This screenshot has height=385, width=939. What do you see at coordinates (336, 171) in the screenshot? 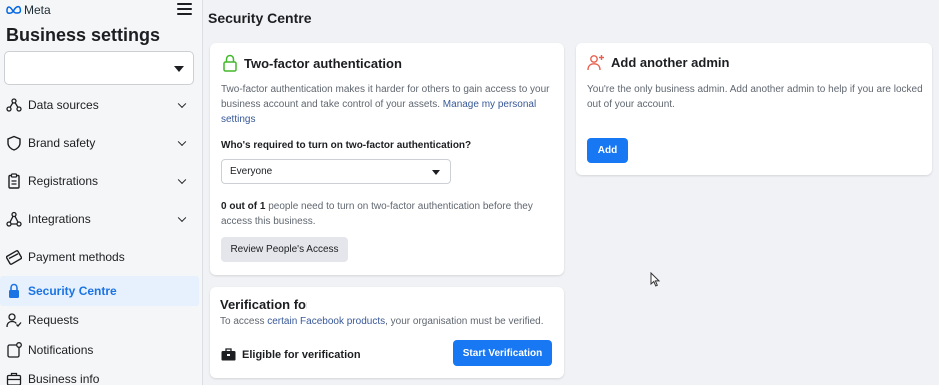
I see `two-factor-required-select: Everyone` at bounding box center [336, 171].